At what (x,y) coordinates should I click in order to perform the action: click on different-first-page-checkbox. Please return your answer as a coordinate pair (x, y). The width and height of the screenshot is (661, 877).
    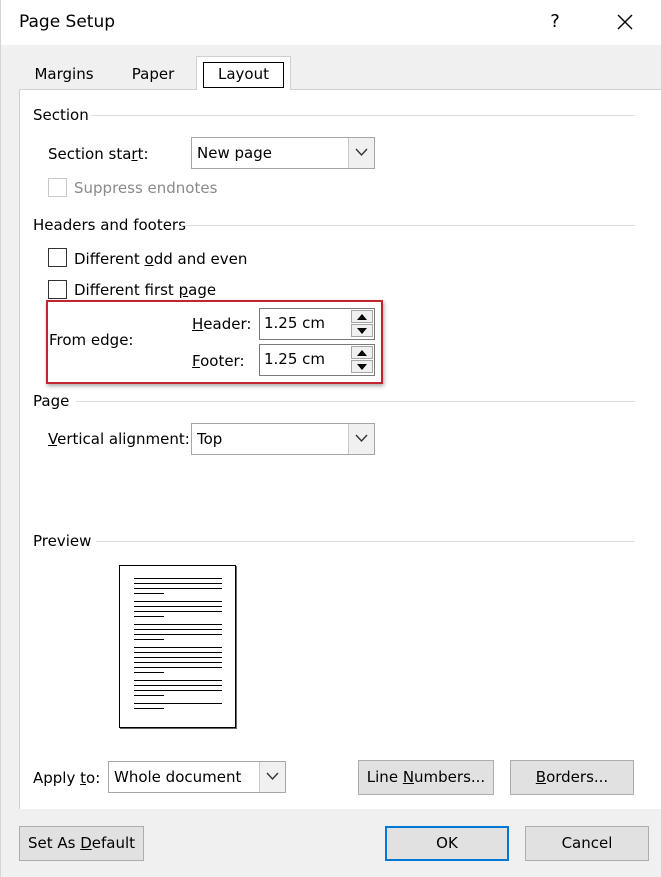
    Looking at the image, I should click on (57, 289).